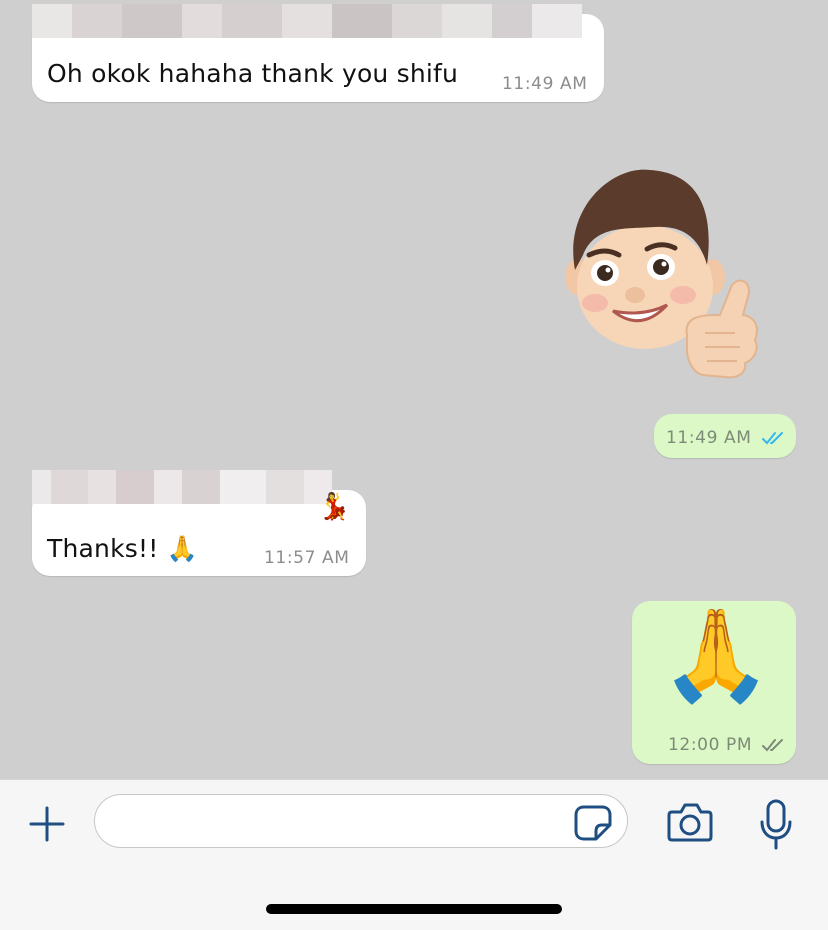  Describe the element at coordinates (690, 822) in the screenshot. I see `camera-icon` at that location.